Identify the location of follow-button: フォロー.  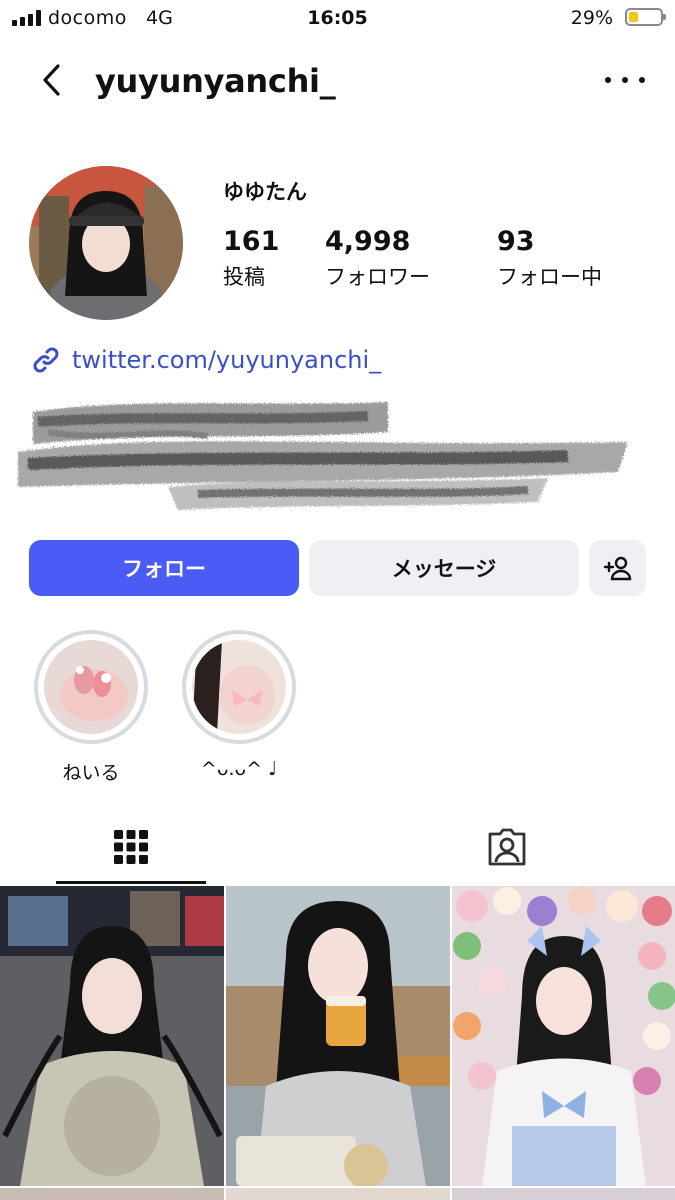
(164, 568).